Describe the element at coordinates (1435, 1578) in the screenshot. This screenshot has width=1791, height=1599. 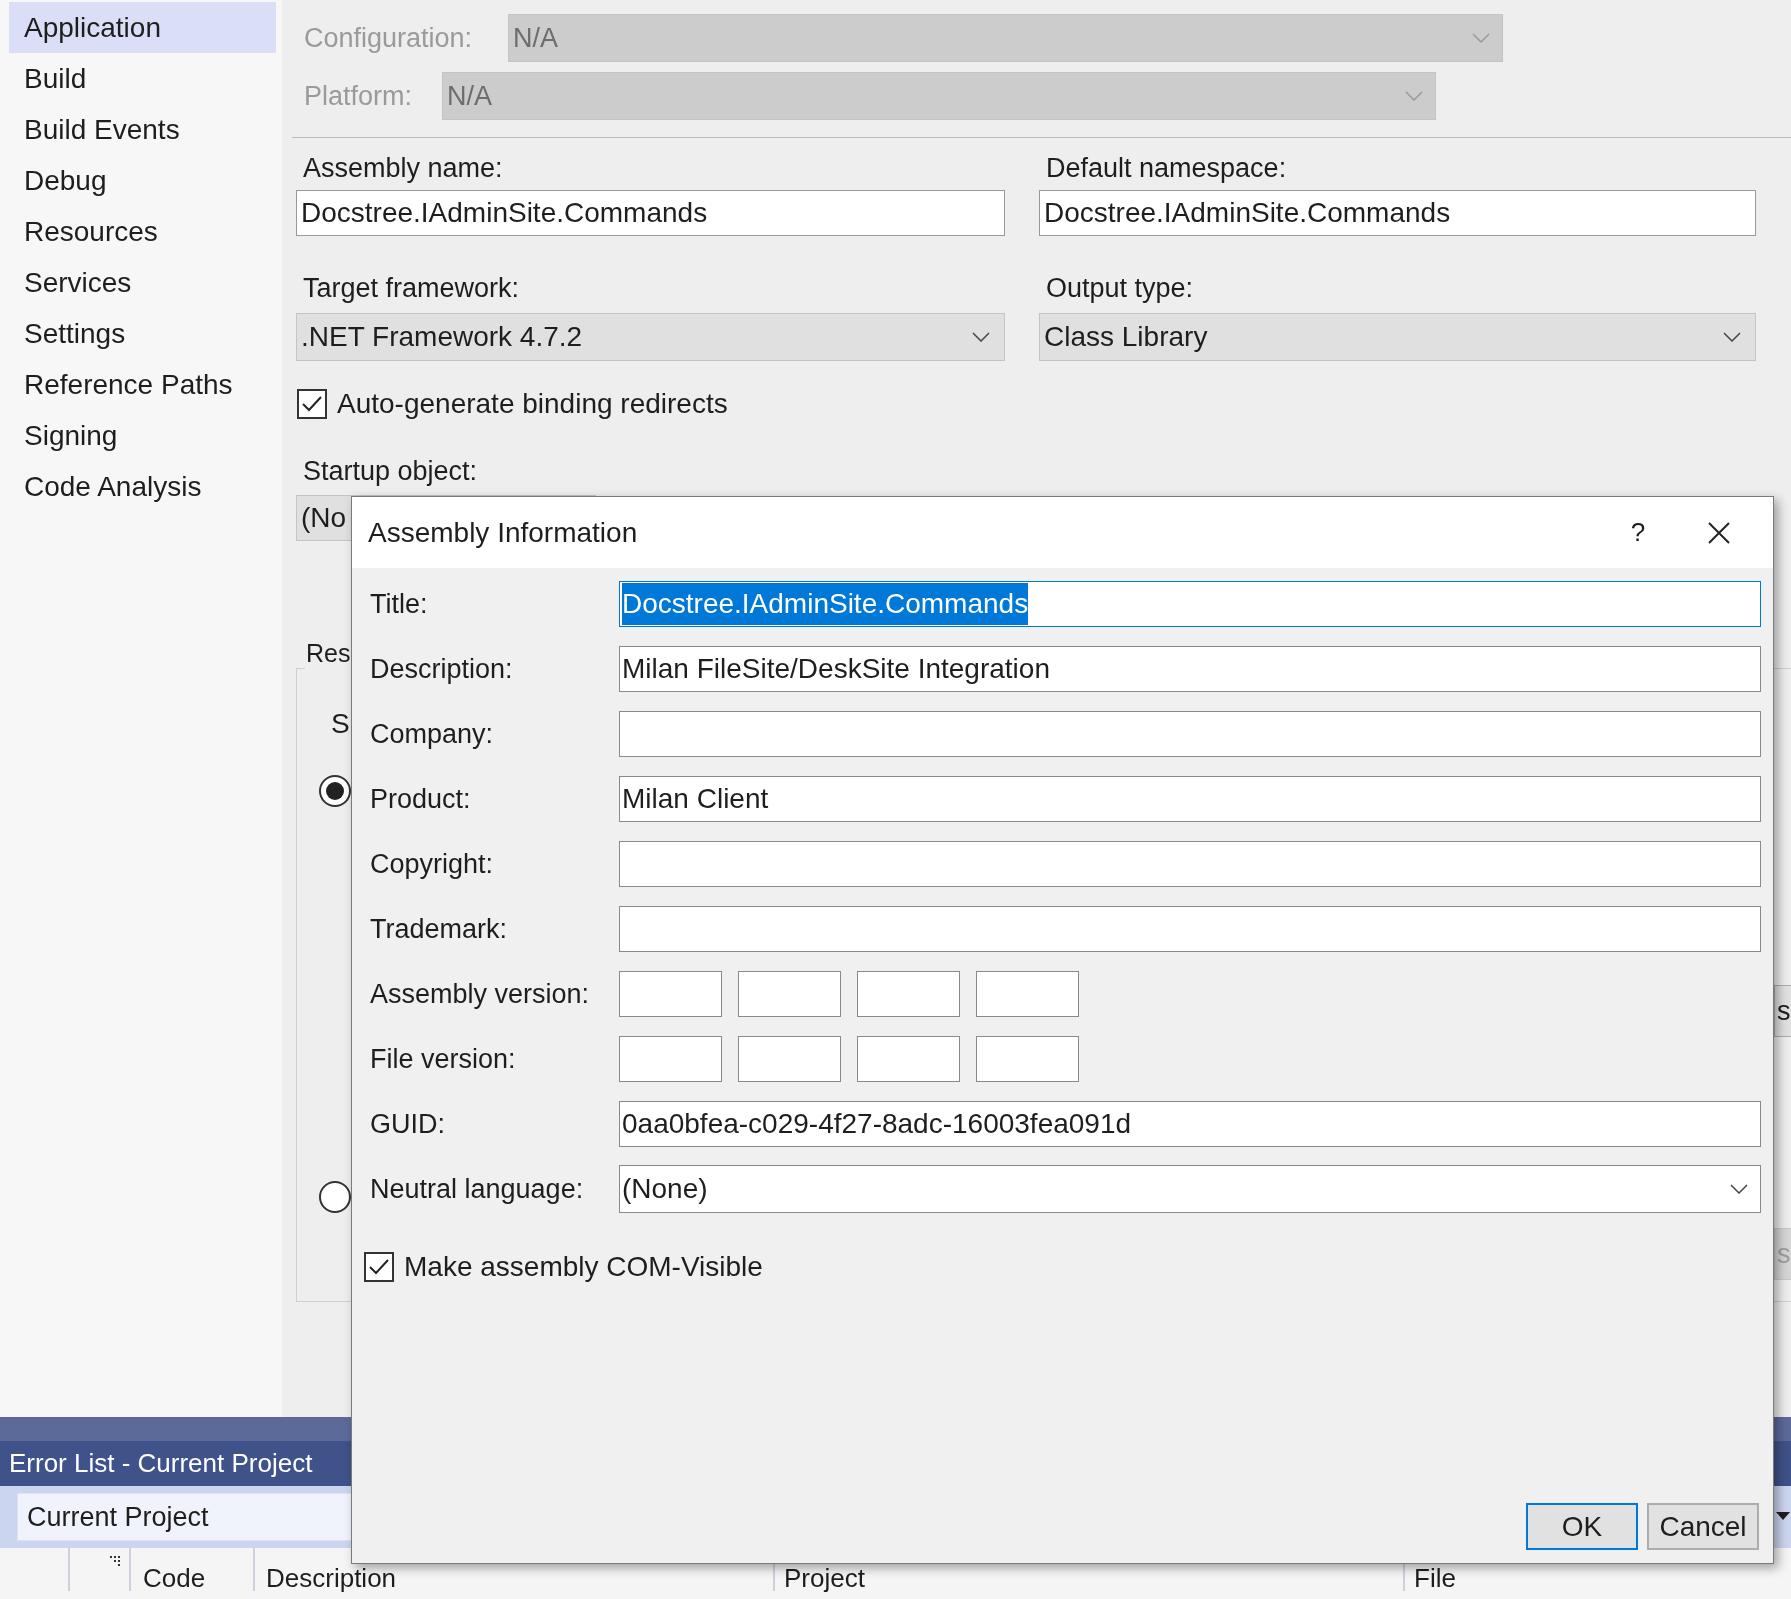
I see `column-header: File` at that location.